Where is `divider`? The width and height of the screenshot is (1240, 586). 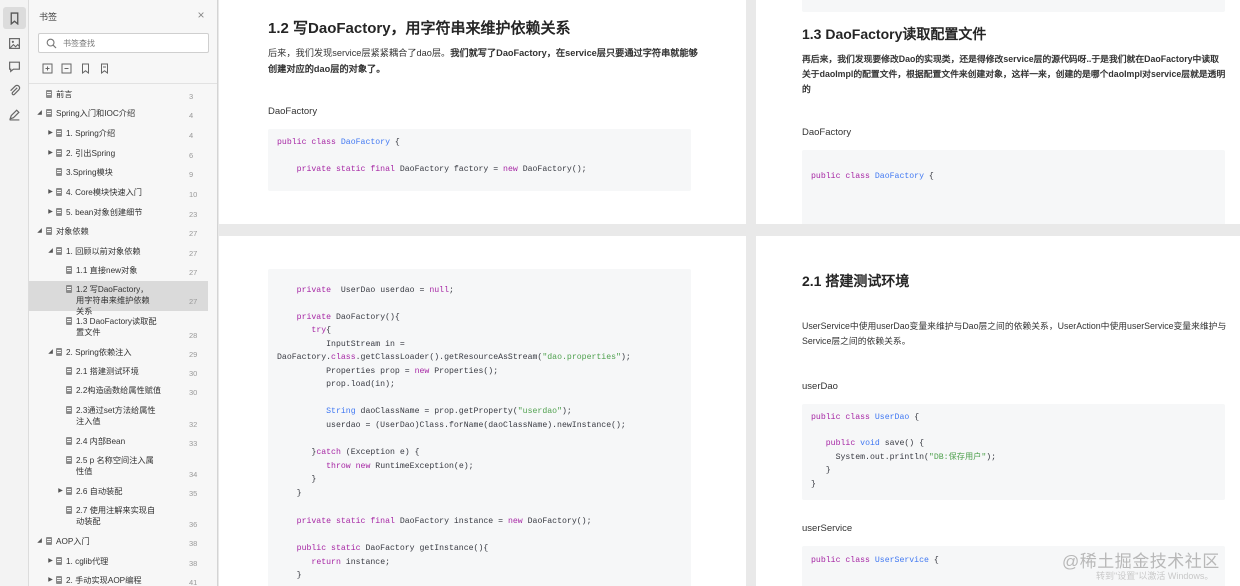
divider is located at coordinates (123, 83).